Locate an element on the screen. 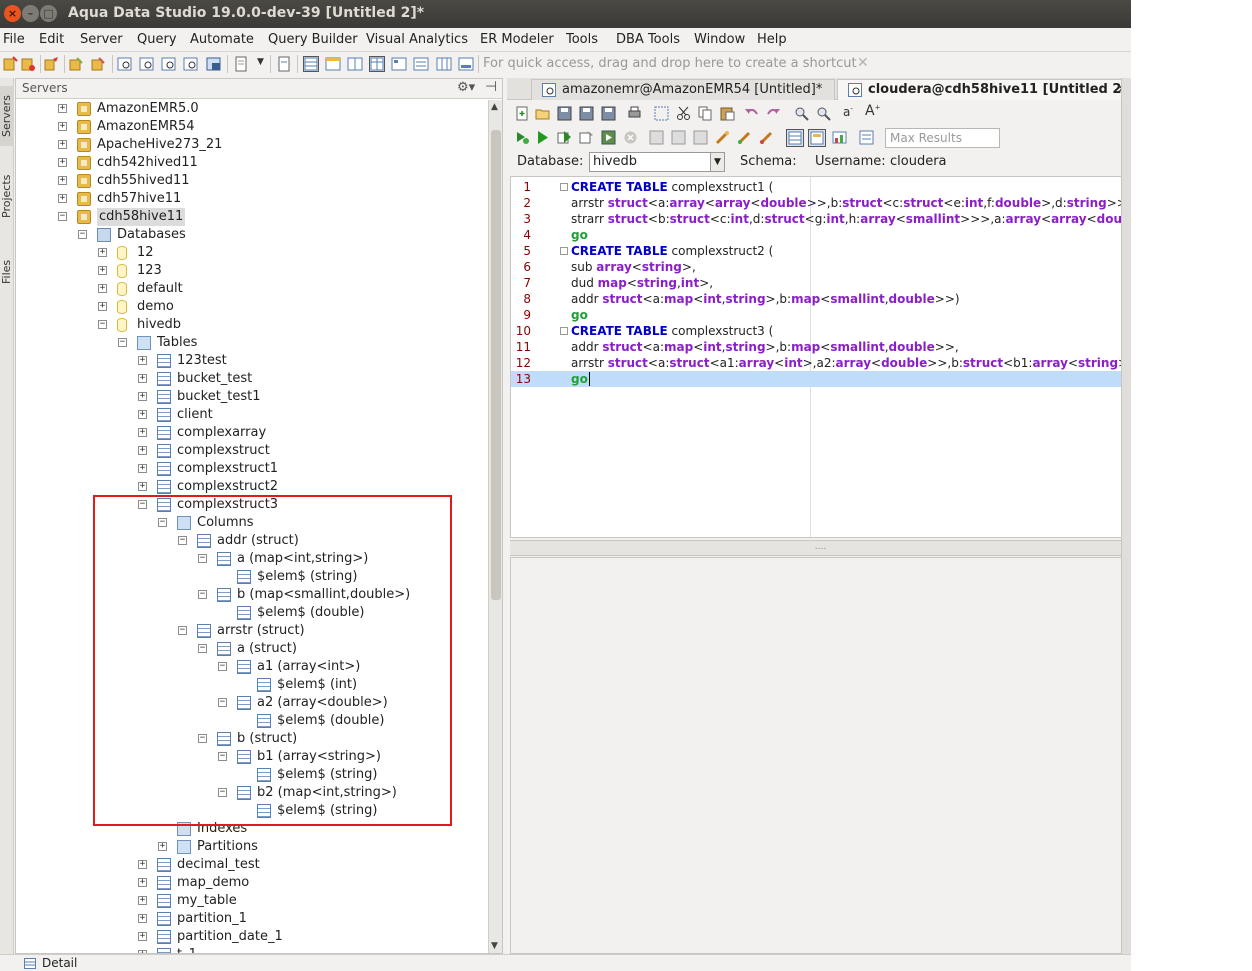 The height and width of the screenshot is (971, 1252). tree-node: $elem$ (int) is located at coordinates (365, 685).